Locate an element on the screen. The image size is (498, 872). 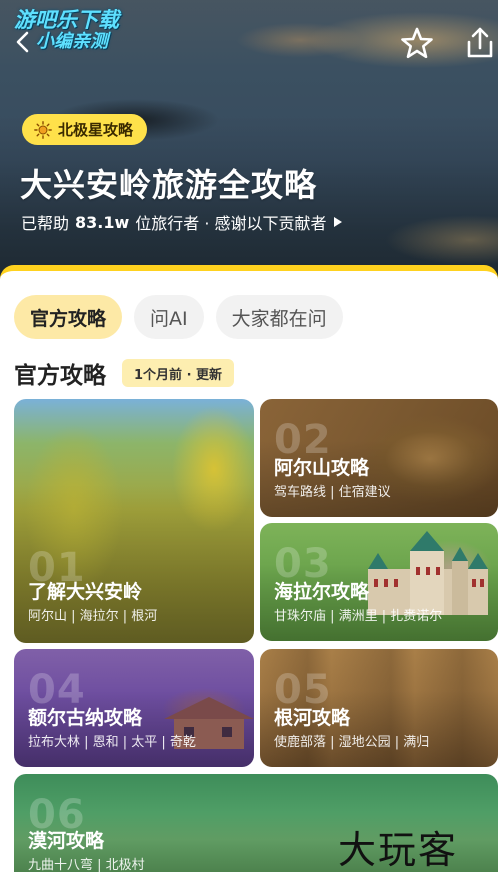
update-tag: 1个月前 · 更新 is located at coordinates (178, 373).